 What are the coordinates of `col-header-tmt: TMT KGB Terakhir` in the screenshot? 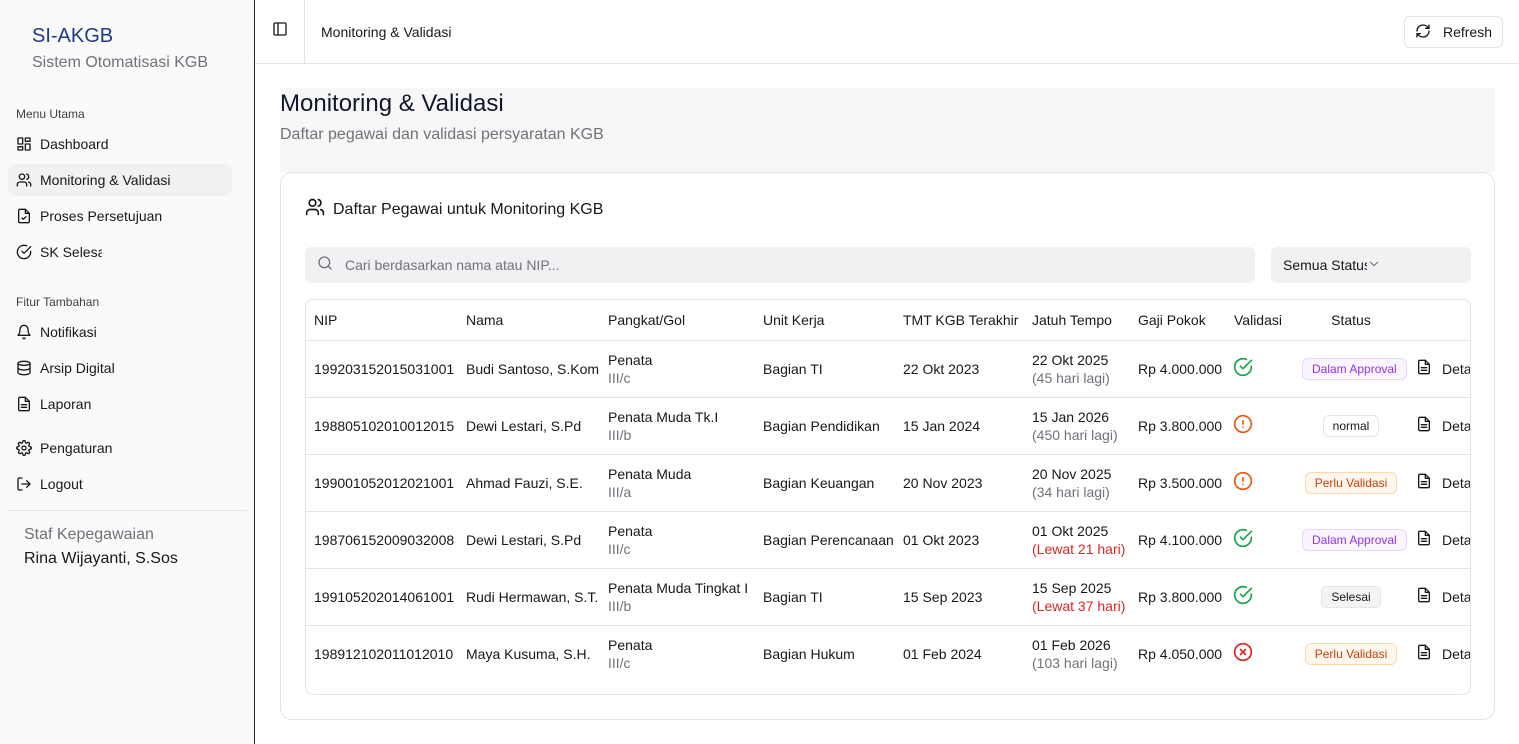 It's located at (959, 320).